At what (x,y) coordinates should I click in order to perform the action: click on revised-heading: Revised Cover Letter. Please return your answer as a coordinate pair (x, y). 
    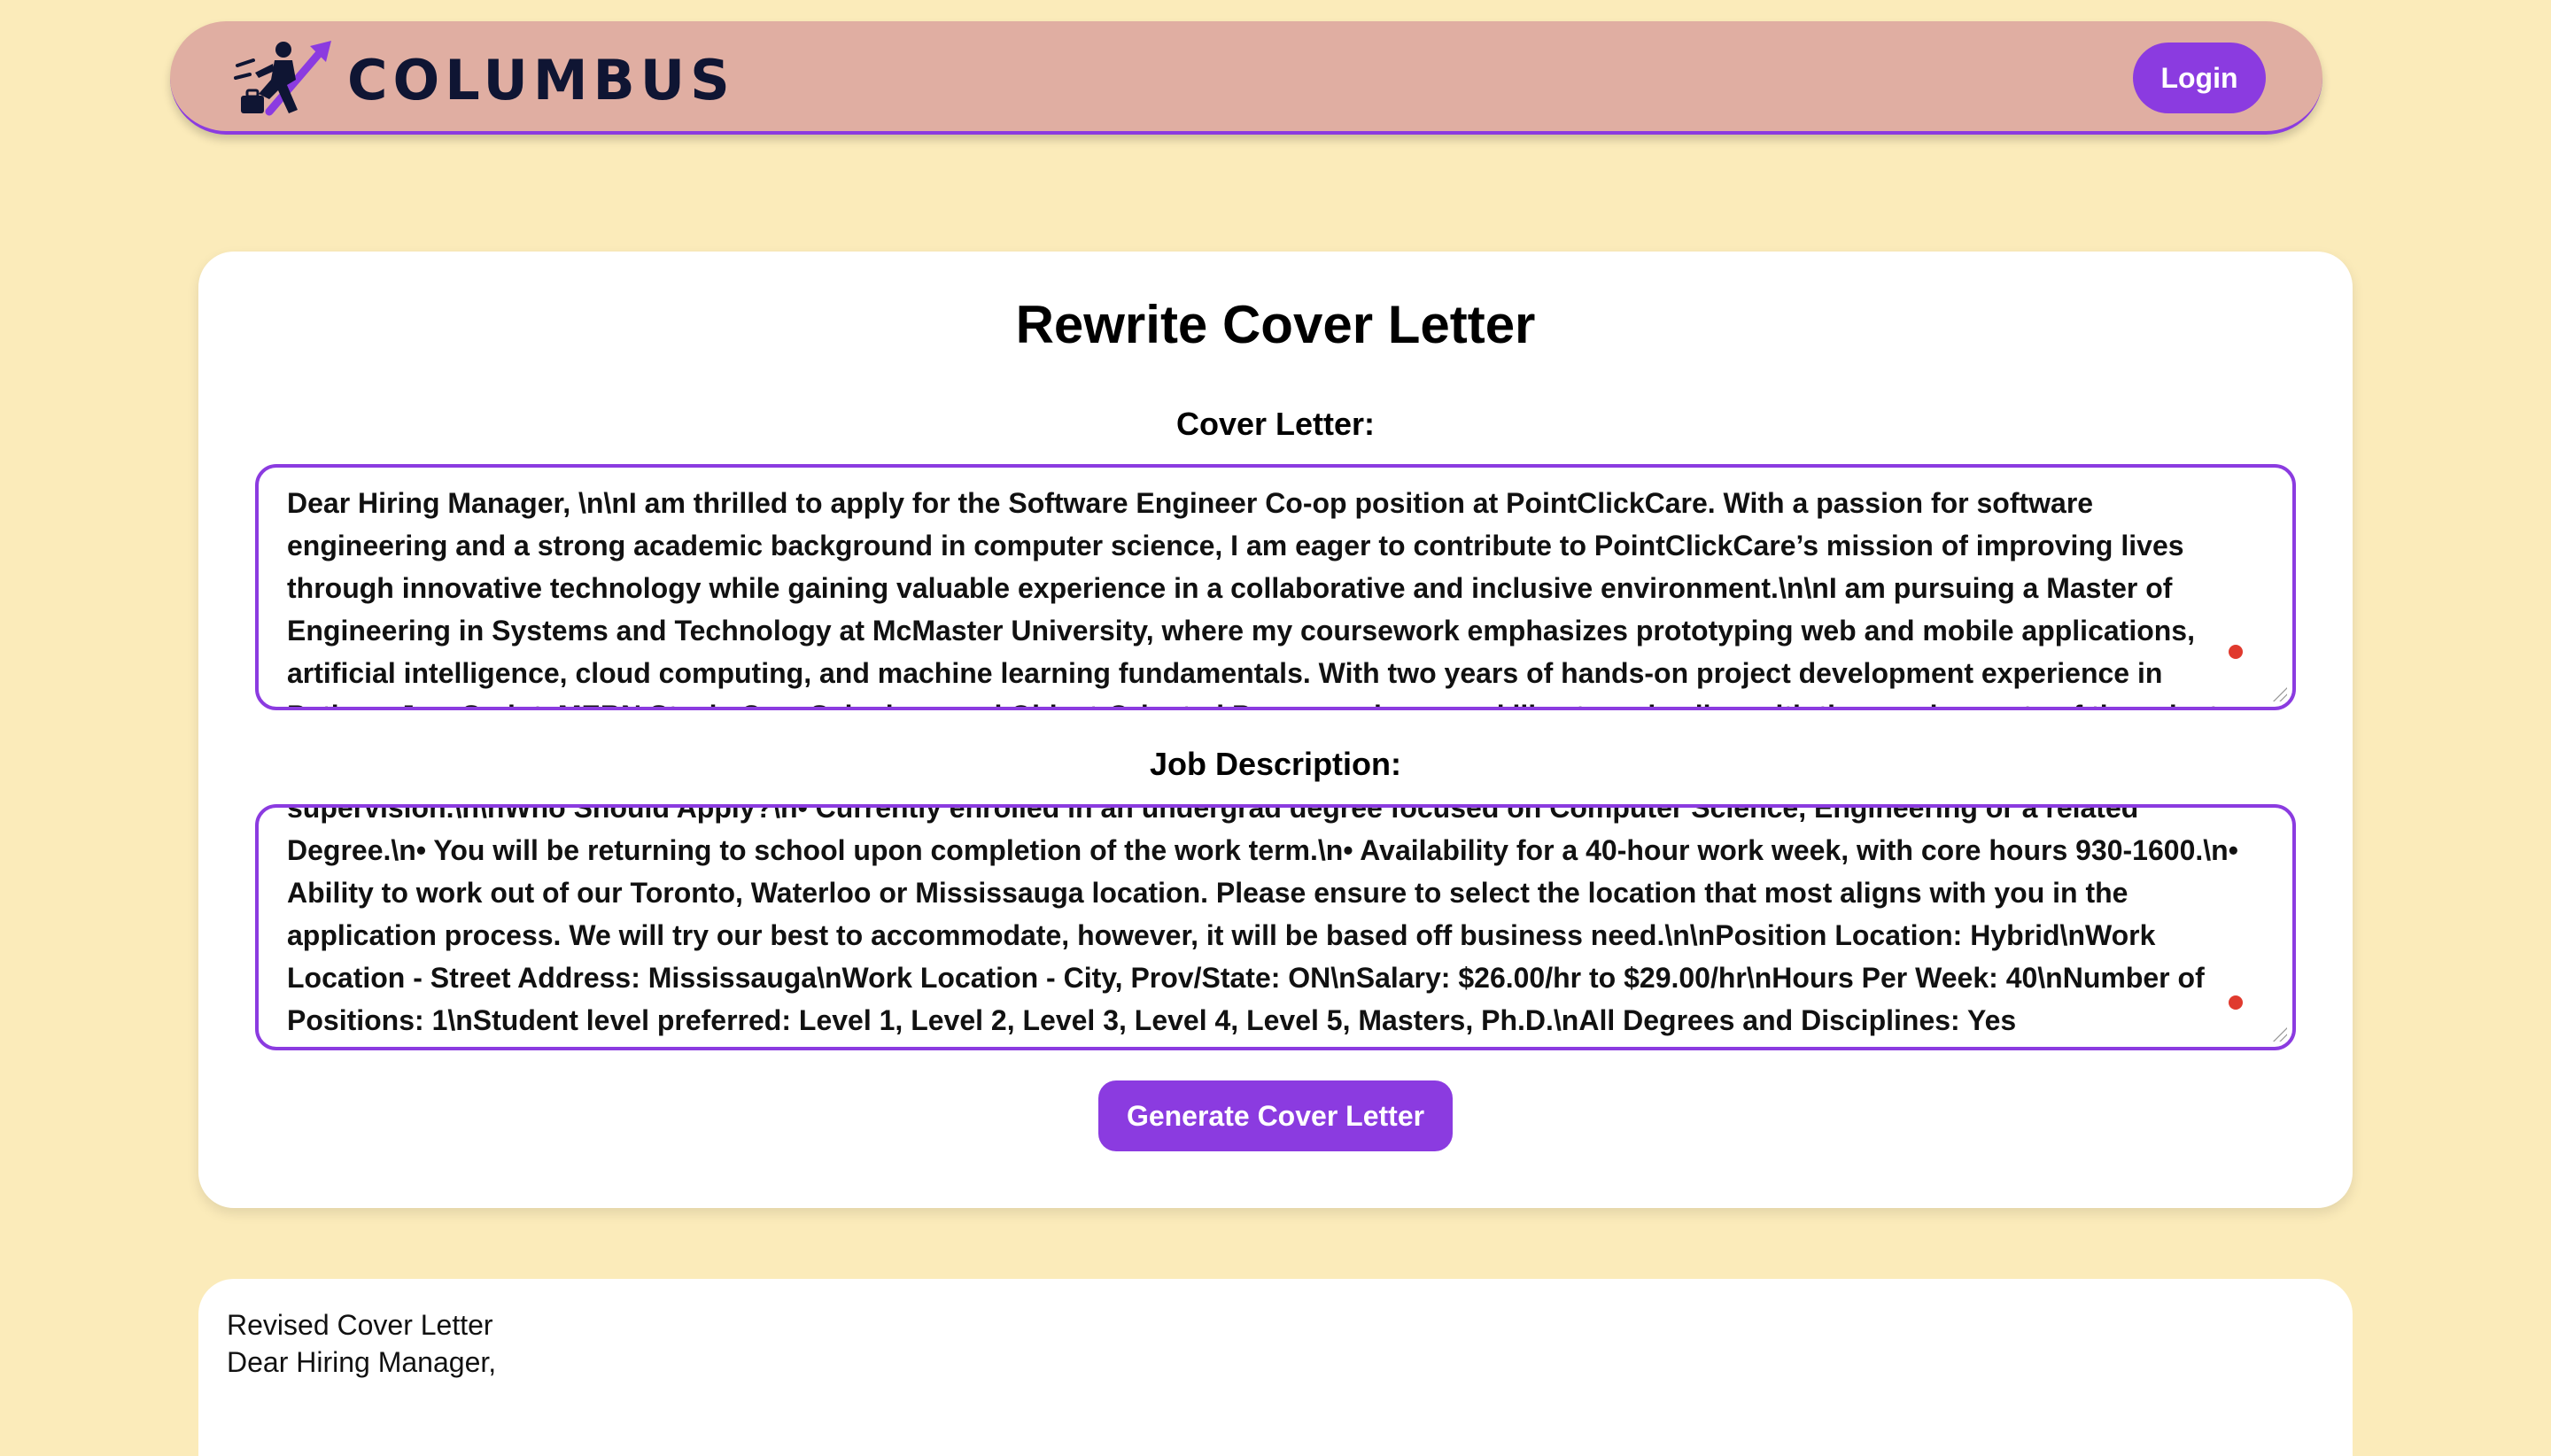
    Looking at the image, I should click on (360, 1325).